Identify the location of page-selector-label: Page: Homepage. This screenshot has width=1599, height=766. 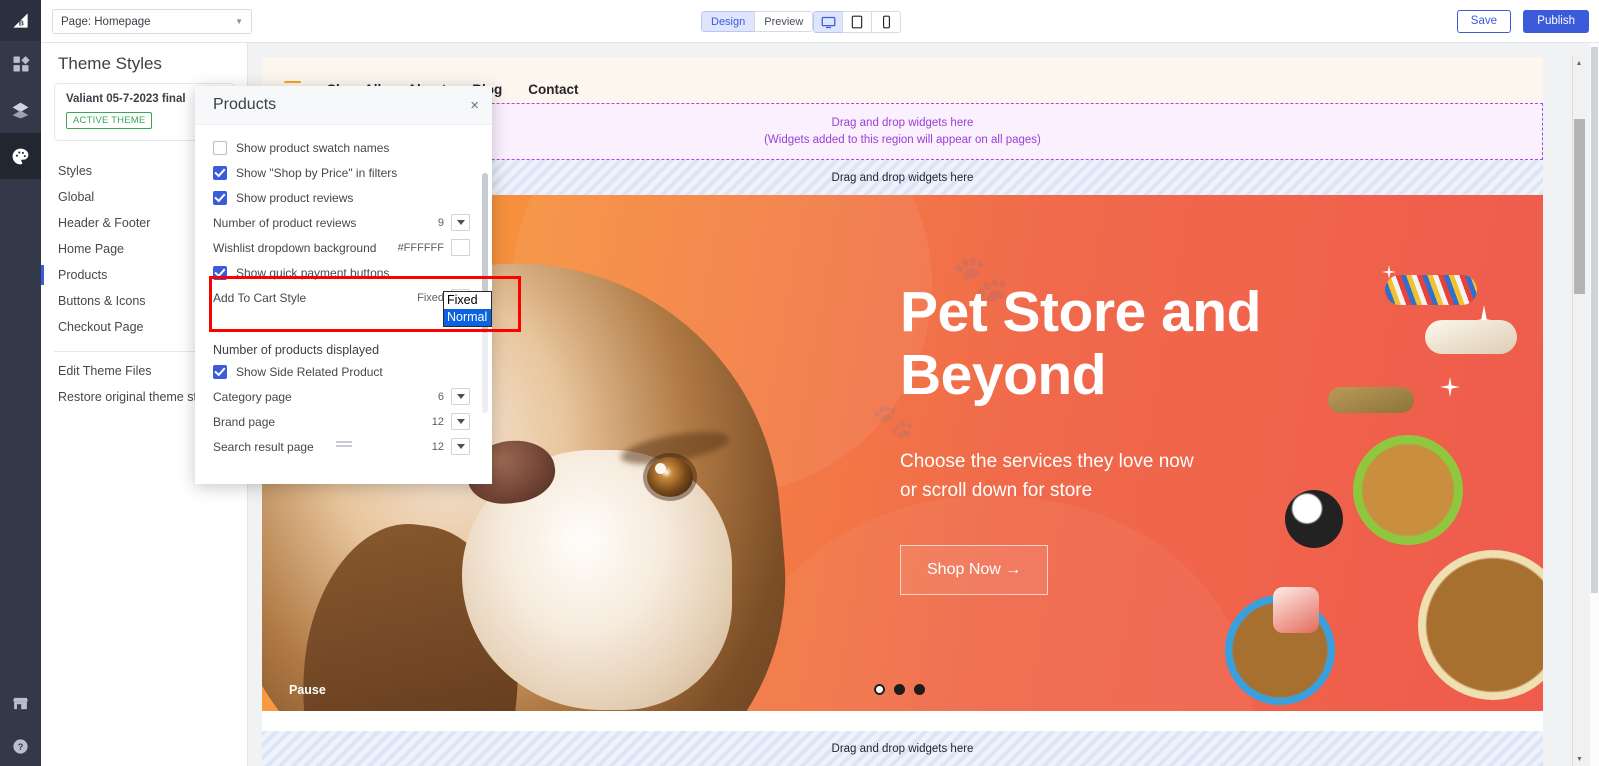
(106, 21).